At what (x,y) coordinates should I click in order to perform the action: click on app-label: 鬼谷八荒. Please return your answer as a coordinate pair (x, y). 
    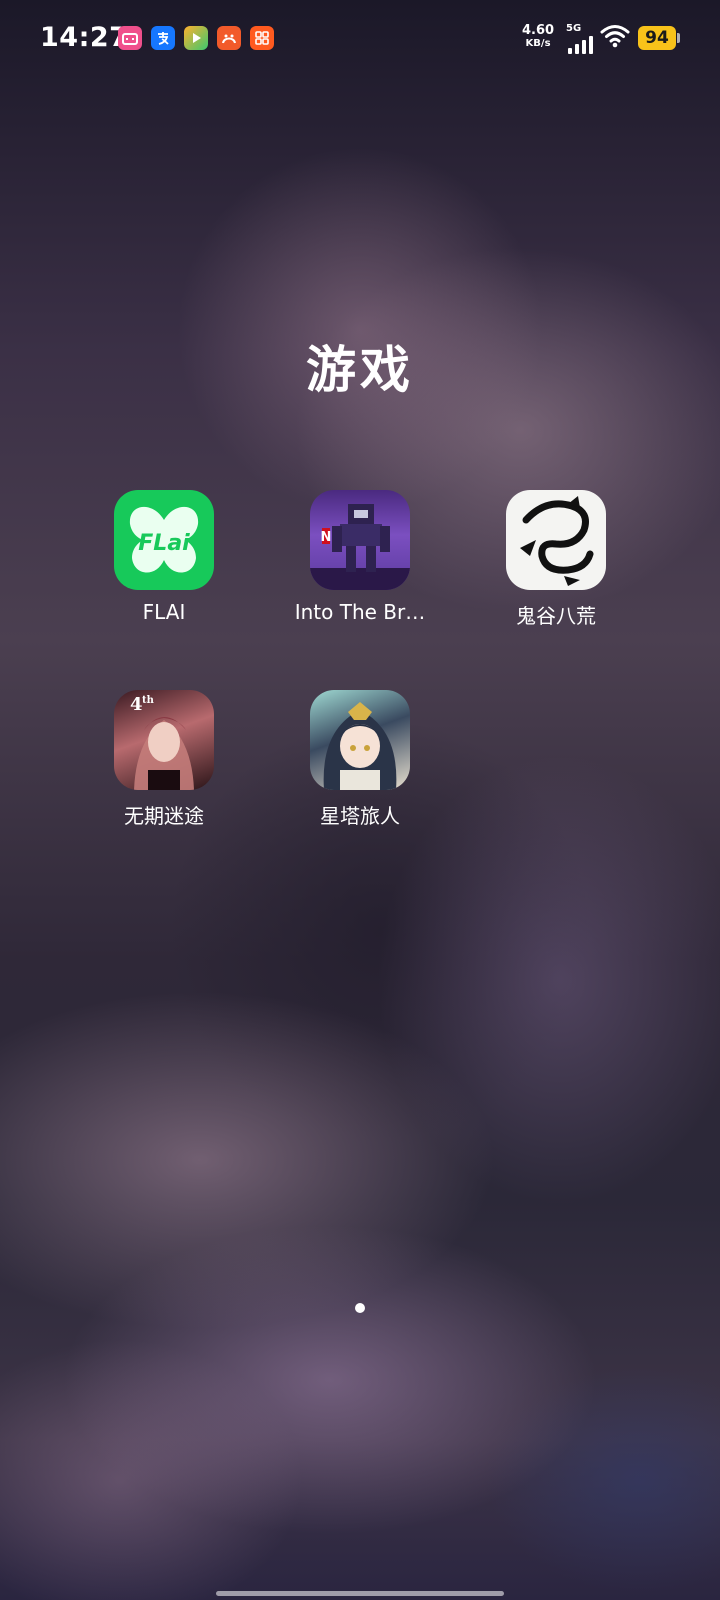
    Looking at the image, I should click on (556, 616).